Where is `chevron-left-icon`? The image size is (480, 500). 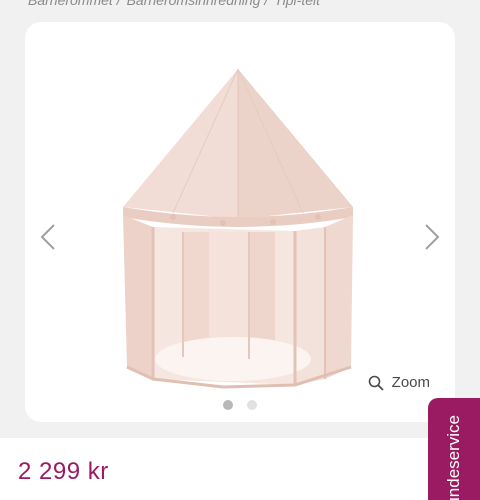
chevron-left-icon is located at coordinates (47, 237).